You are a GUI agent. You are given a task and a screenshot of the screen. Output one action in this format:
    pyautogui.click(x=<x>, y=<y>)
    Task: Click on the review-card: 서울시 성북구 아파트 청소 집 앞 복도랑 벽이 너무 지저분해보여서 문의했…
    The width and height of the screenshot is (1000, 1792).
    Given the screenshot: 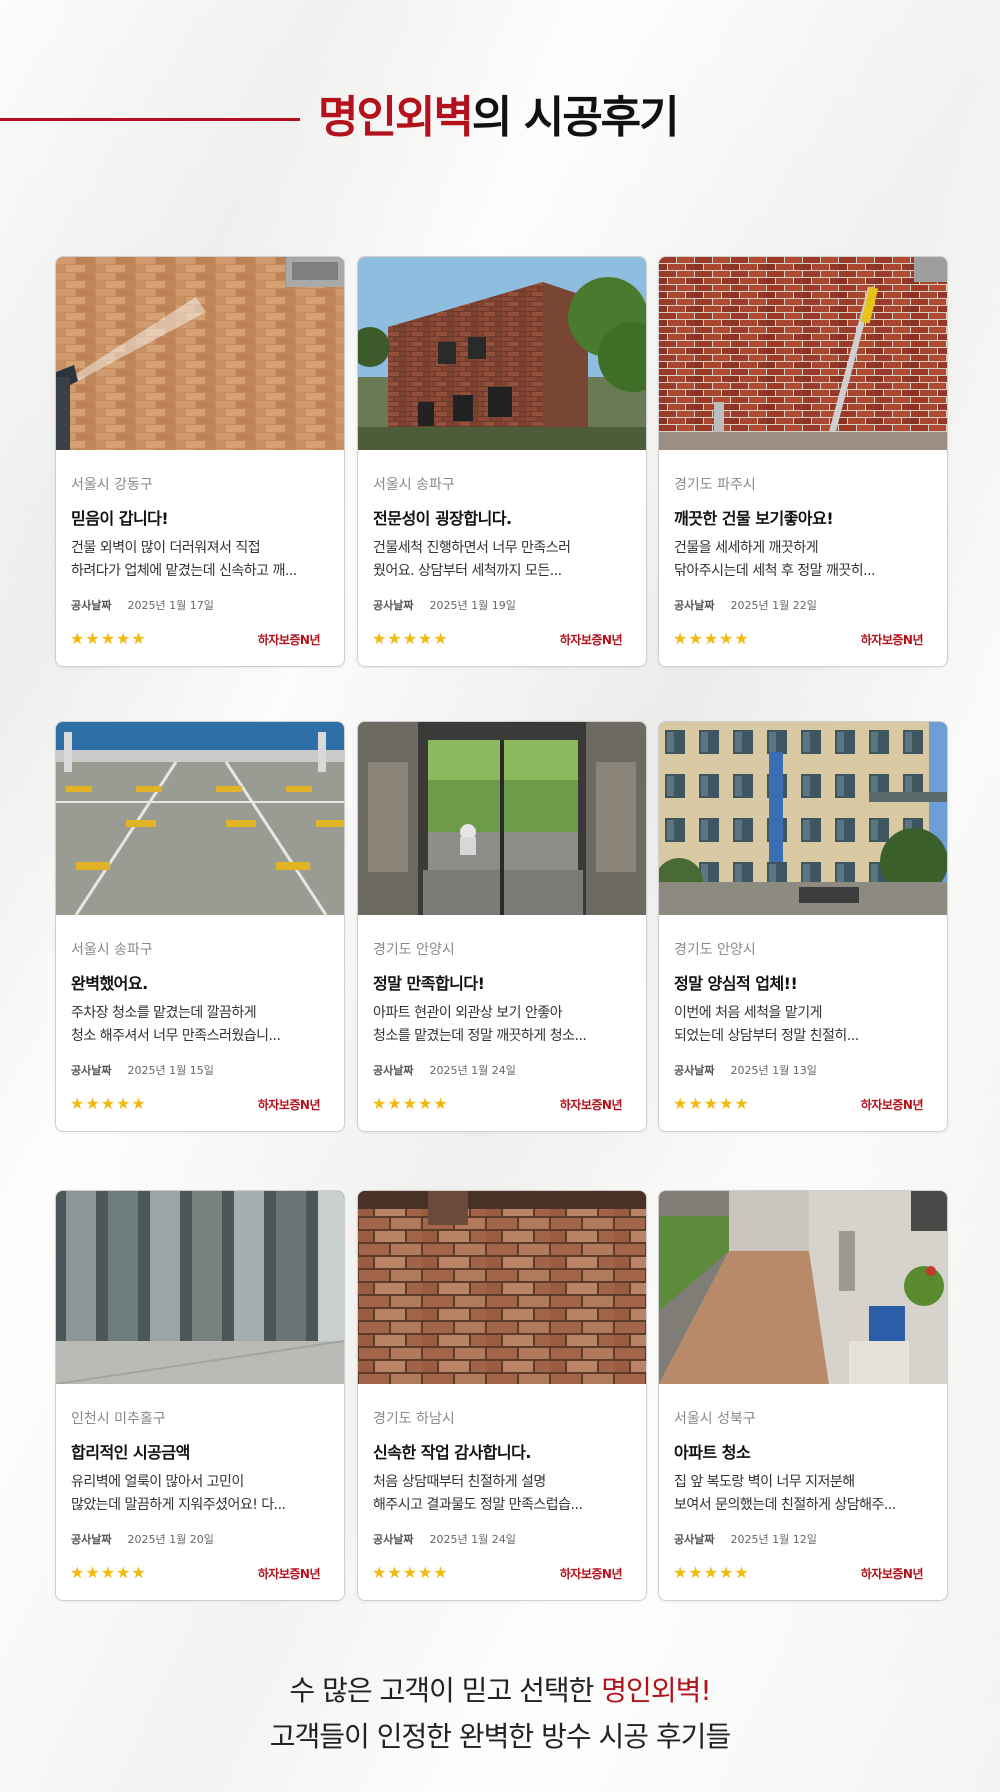 What is the action you would take?
    pyautogui.click(x=803, y=1395)
    